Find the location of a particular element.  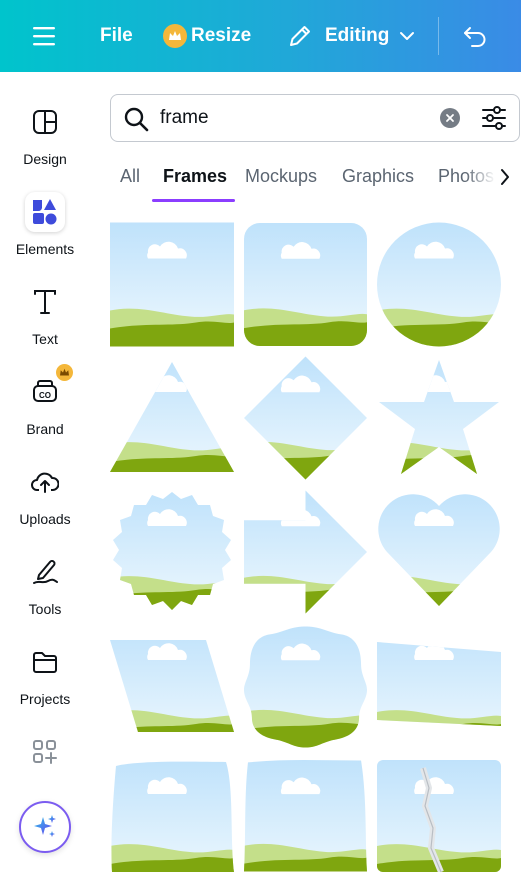

sidebar-label: Projects is located at coordinates (45, 699).